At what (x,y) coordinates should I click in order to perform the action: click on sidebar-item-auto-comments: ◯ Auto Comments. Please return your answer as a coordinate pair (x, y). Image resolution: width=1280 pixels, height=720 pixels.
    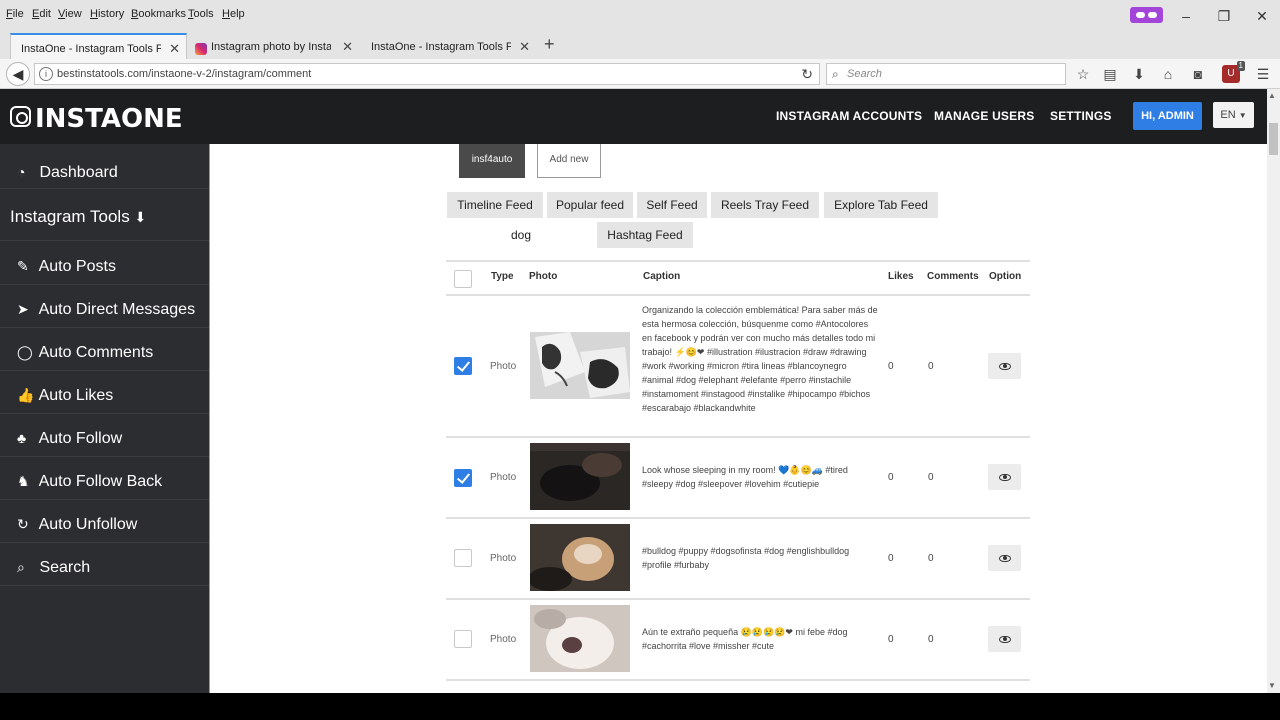
    Looking at the image, I should click on (104, 349).